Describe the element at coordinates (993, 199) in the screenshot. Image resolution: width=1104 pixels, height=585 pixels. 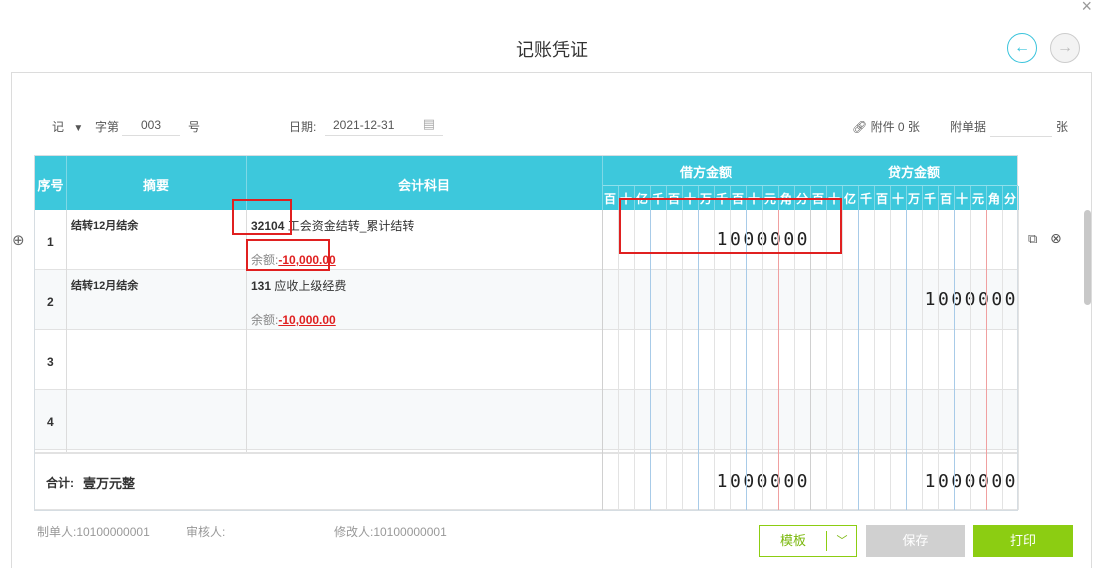
I see `digit-unit-label: 角` at that location.